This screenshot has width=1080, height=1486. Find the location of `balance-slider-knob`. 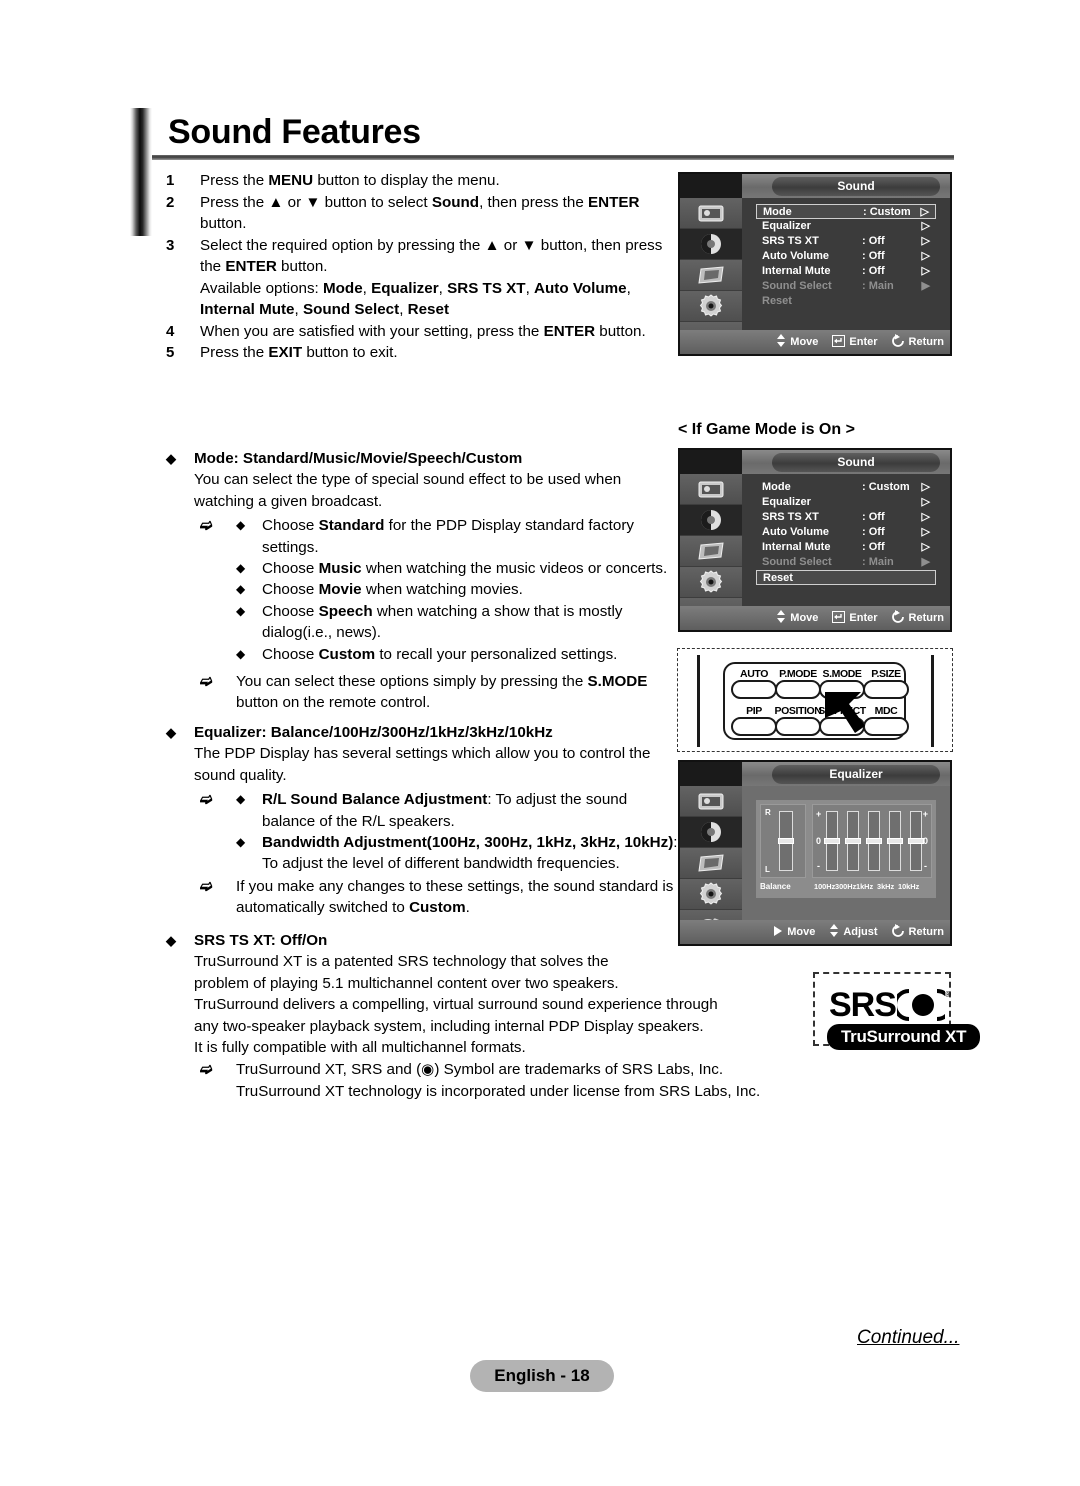

balance-slider-knob is located at coordinates (786, 841).